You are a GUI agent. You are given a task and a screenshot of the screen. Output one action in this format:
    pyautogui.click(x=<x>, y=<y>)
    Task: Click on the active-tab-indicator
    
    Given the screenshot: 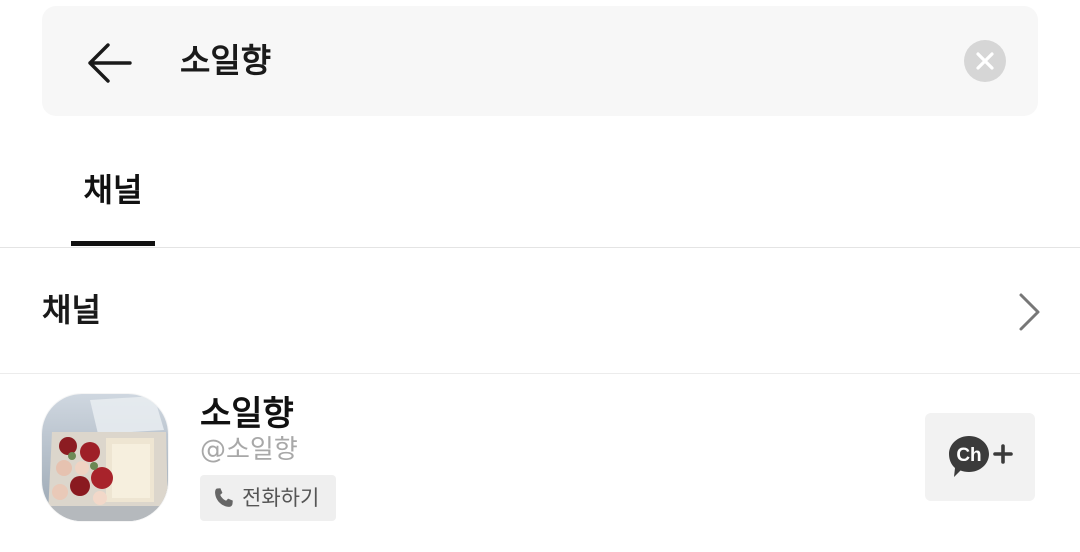 What is the action you would take?
    pyautogui.click(x=113, y=243)
    